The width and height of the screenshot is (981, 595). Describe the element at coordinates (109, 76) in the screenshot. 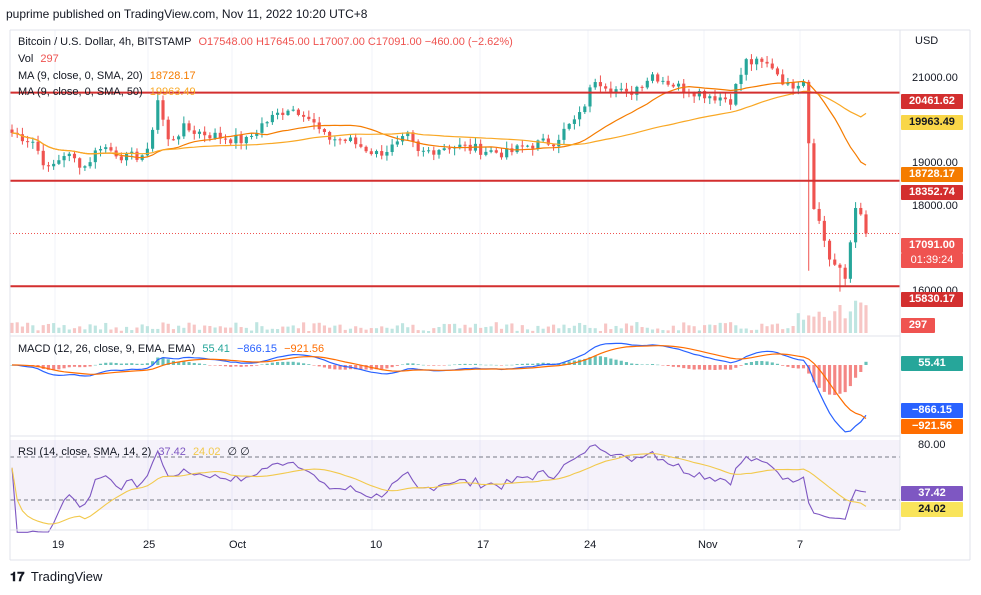

I see `ma20-legend: MA (9, close, 0, SMA, 20) 18728.17` at that location.